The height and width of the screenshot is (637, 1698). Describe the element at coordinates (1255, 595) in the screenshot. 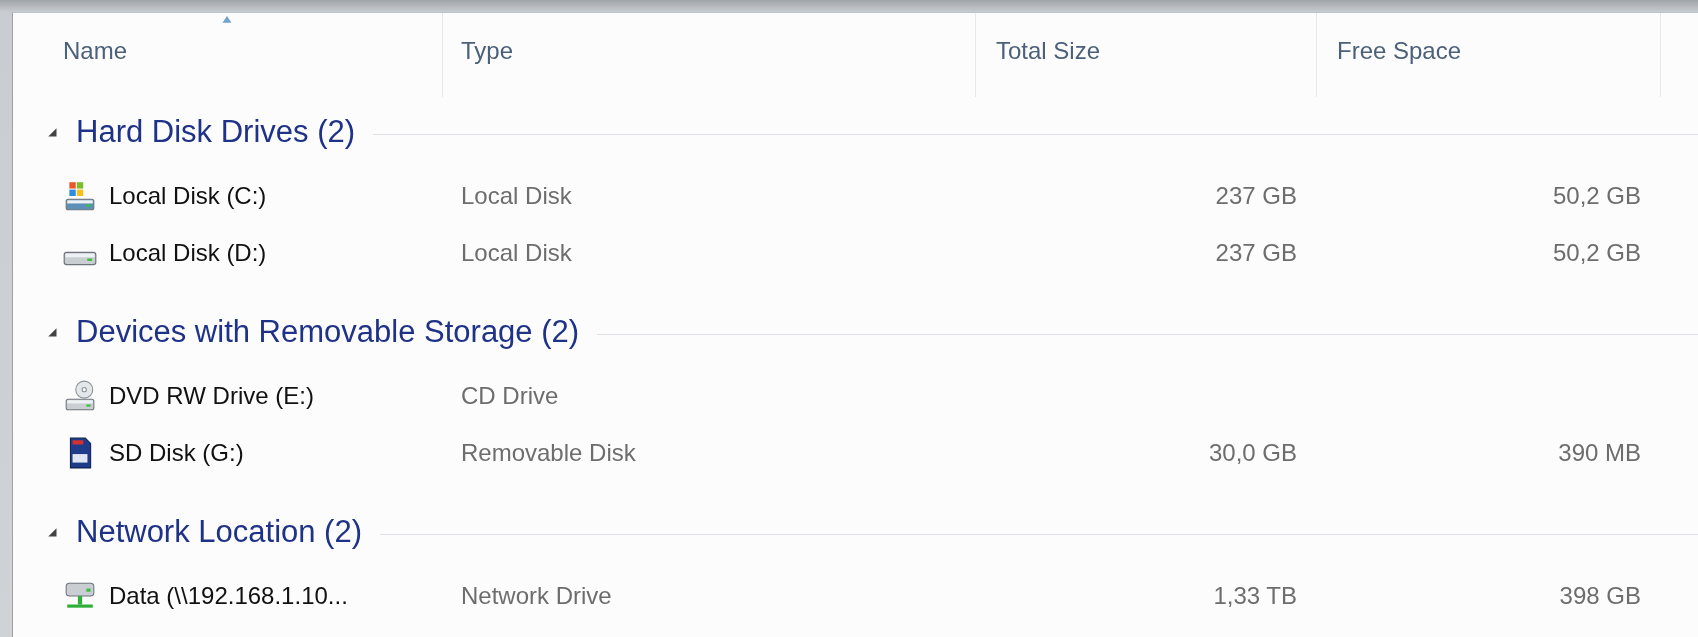

I see `table-cell: 1,33 TB` at that location.